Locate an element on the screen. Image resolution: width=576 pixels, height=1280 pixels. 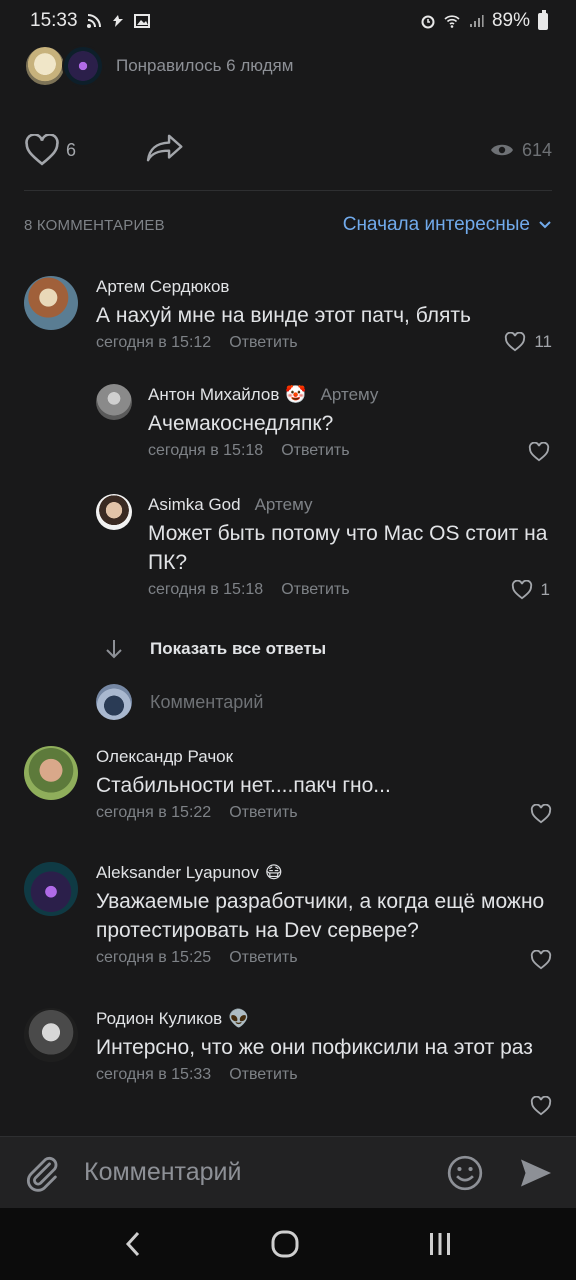
chevron-down-icon is located at coordinates (545, 225).